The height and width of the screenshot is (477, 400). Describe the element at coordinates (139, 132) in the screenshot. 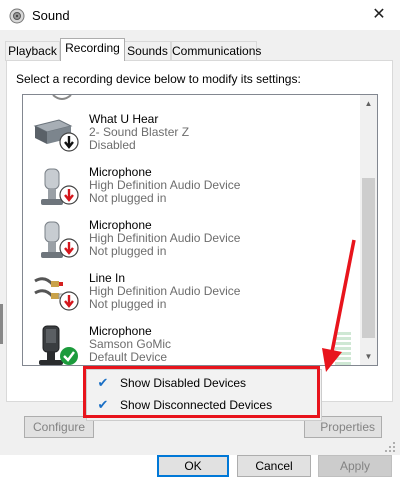

I see `device-description: 2- Sound Blaster Z` at that location.